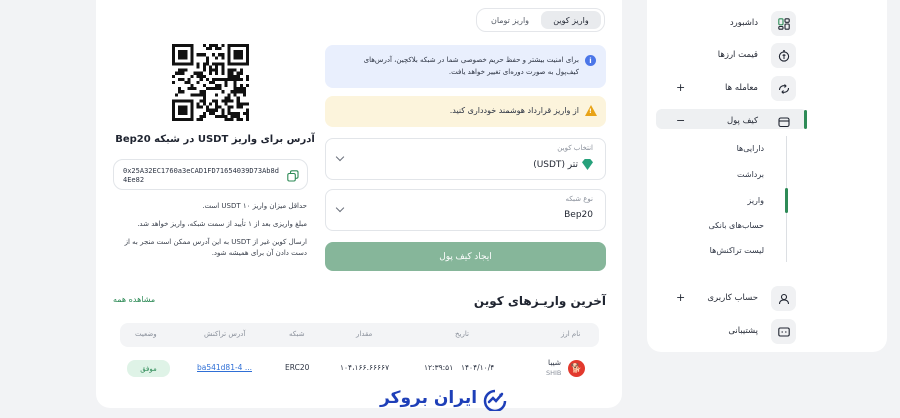 Image resolution: width=900 pixels, height=418 pixels. I want to click on status-badge: موفق, so click(148, 368).